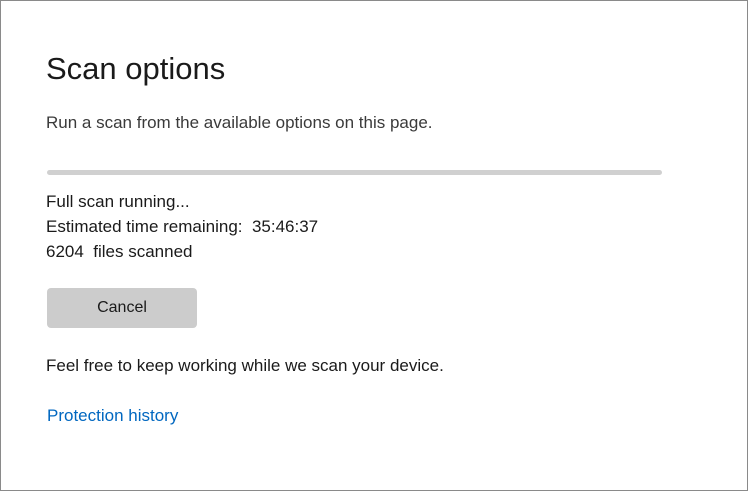 The image size is (748, 491). Describe the element at coordinates (122, 308) in the screenshot. I see `cancel-button: Cancel` at that location.